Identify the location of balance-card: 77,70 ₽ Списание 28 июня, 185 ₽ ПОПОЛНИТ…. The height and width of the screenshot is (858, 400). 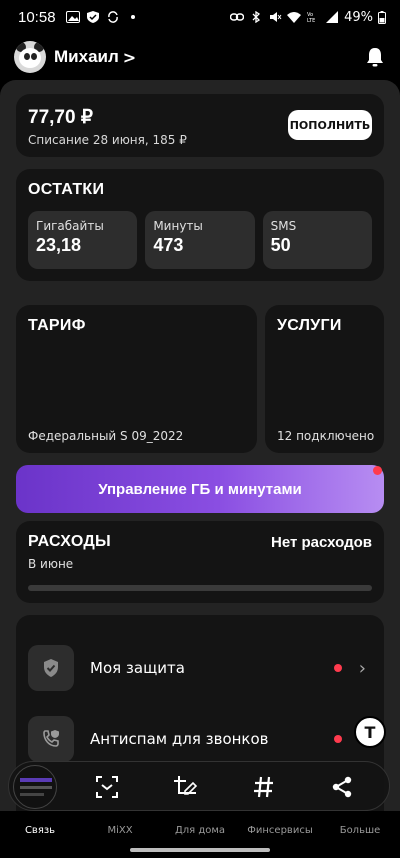
(200, 125).